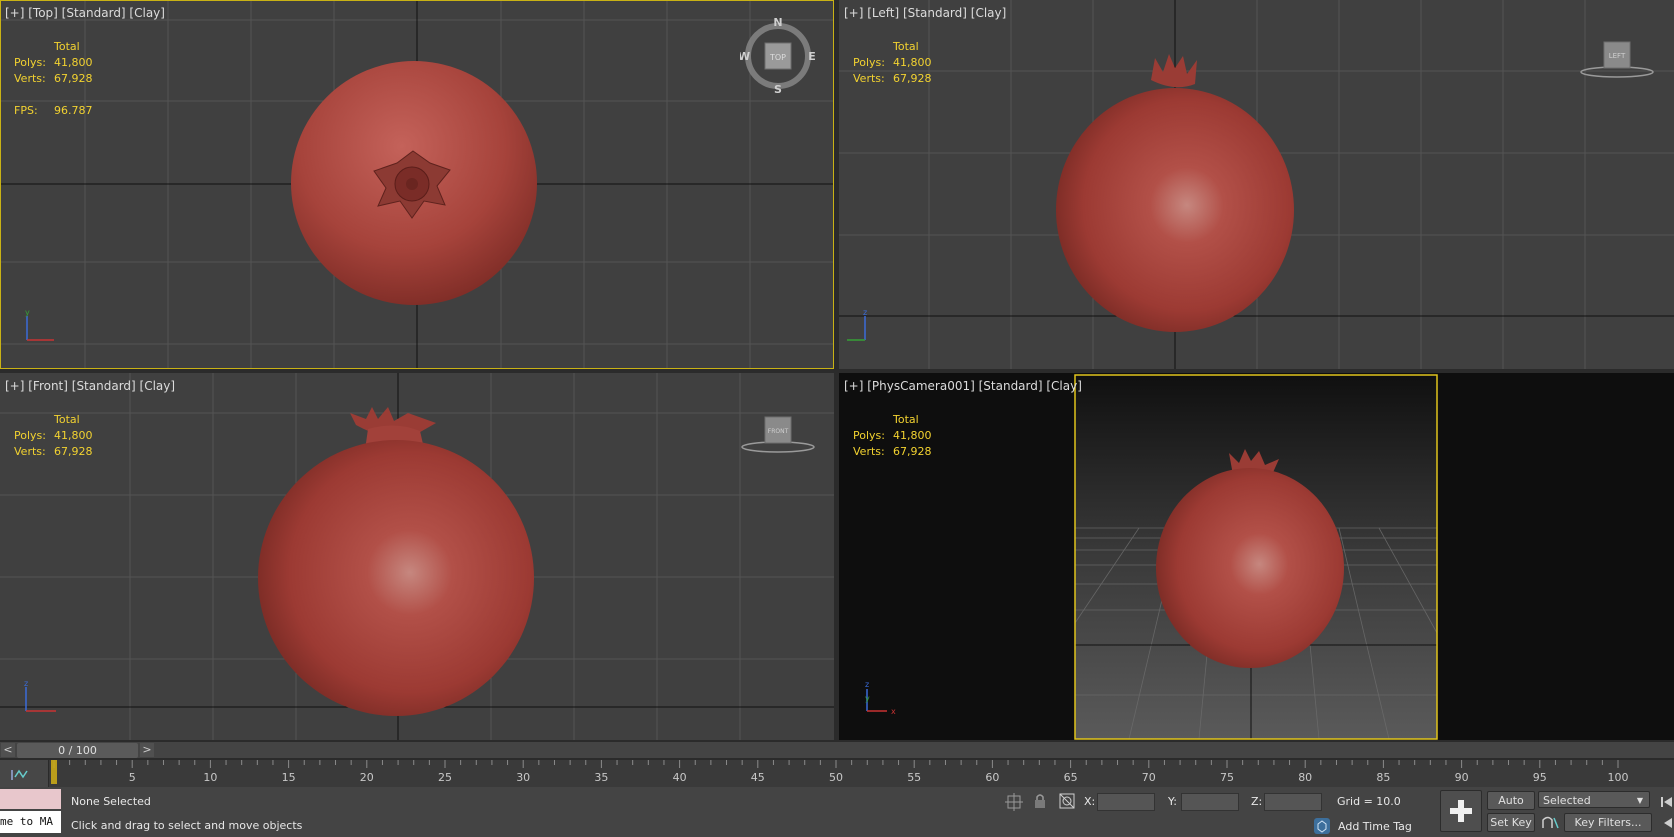  Describe the element at coordinates (147, 750) in the screenshot. I see `time-slider-next: >` at that location.